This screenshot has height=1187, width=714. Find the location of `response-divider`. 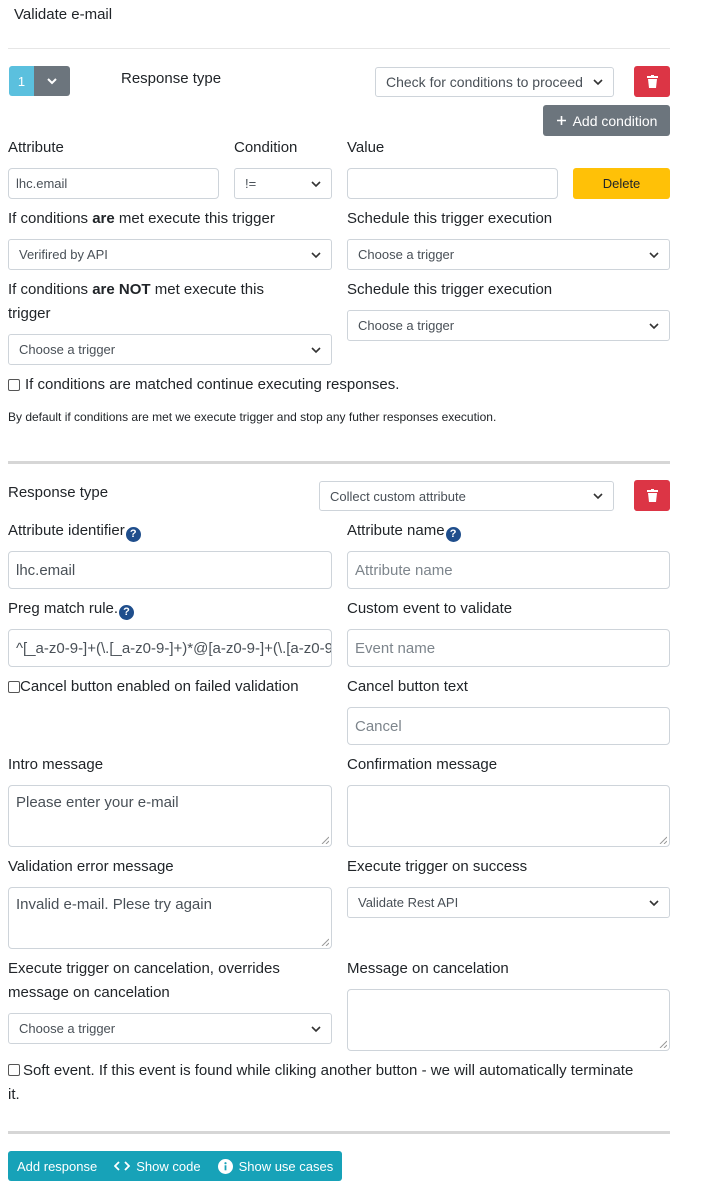

response-divider is located at coordinates (339, 462).